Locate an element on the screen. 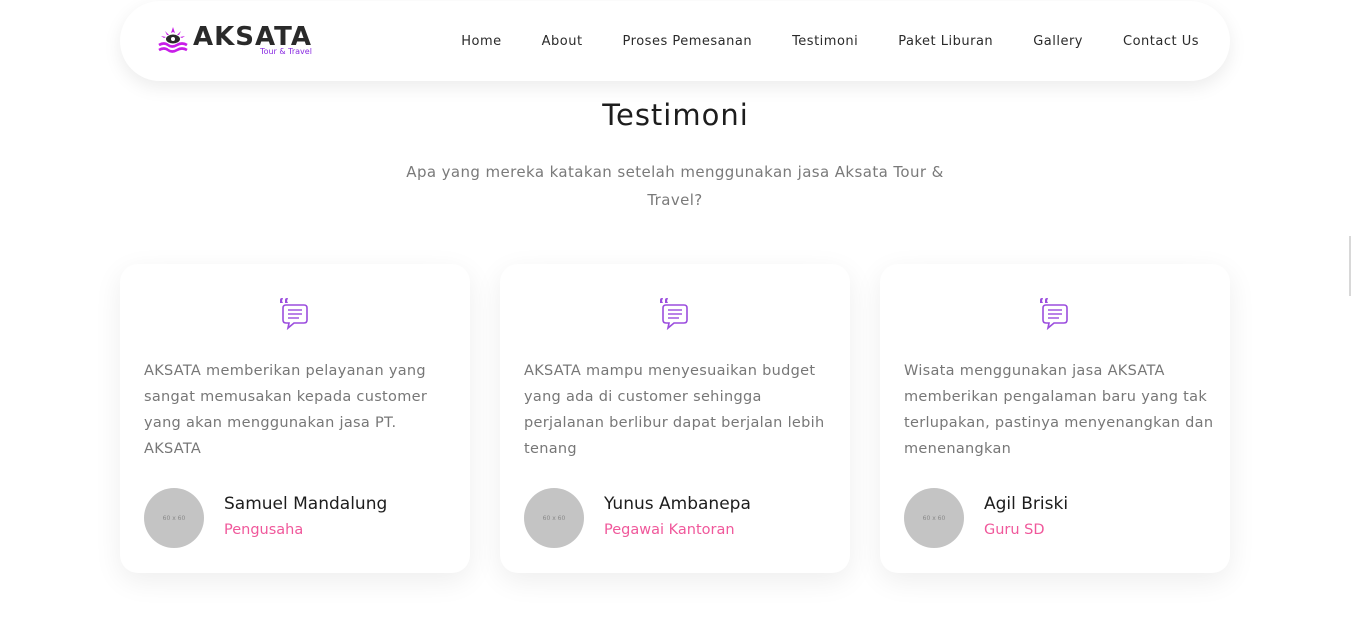 The image size is (1351, 623). testimonial-author: 60 x 60 Yunus Ambanepa Pegawai Kantoran is located at coordinates (637, 518).